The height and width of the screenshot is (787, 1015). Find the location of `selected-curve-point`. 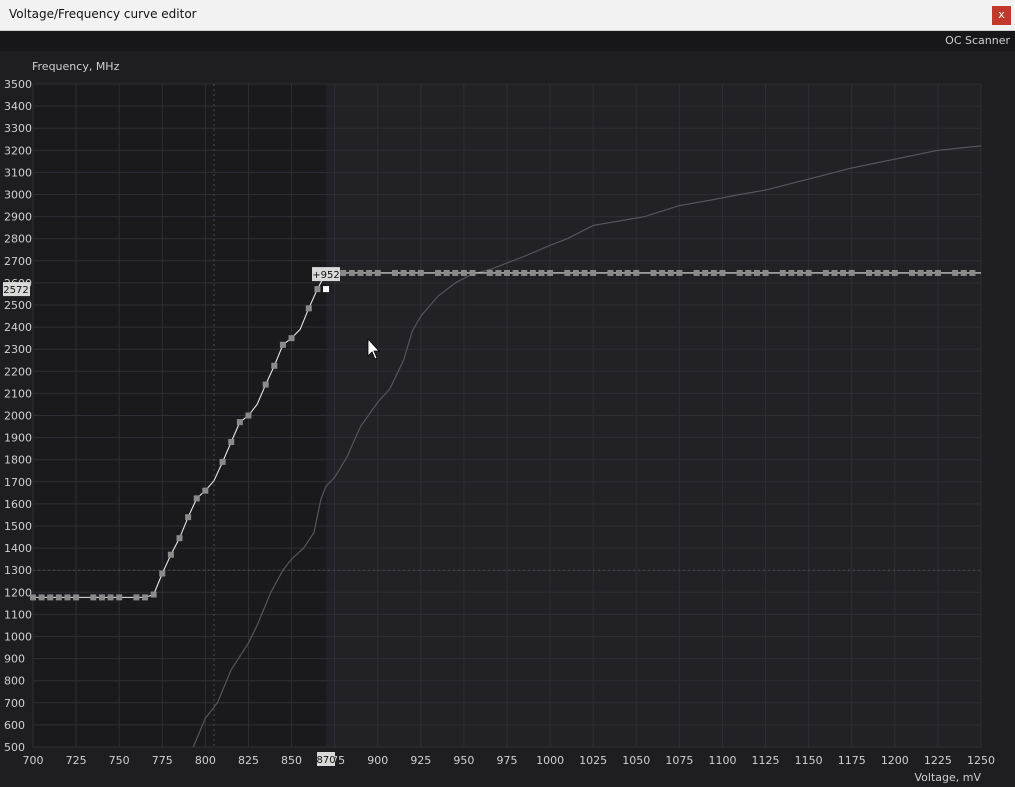

selected-curve-point is located at coordinates (326, 289).